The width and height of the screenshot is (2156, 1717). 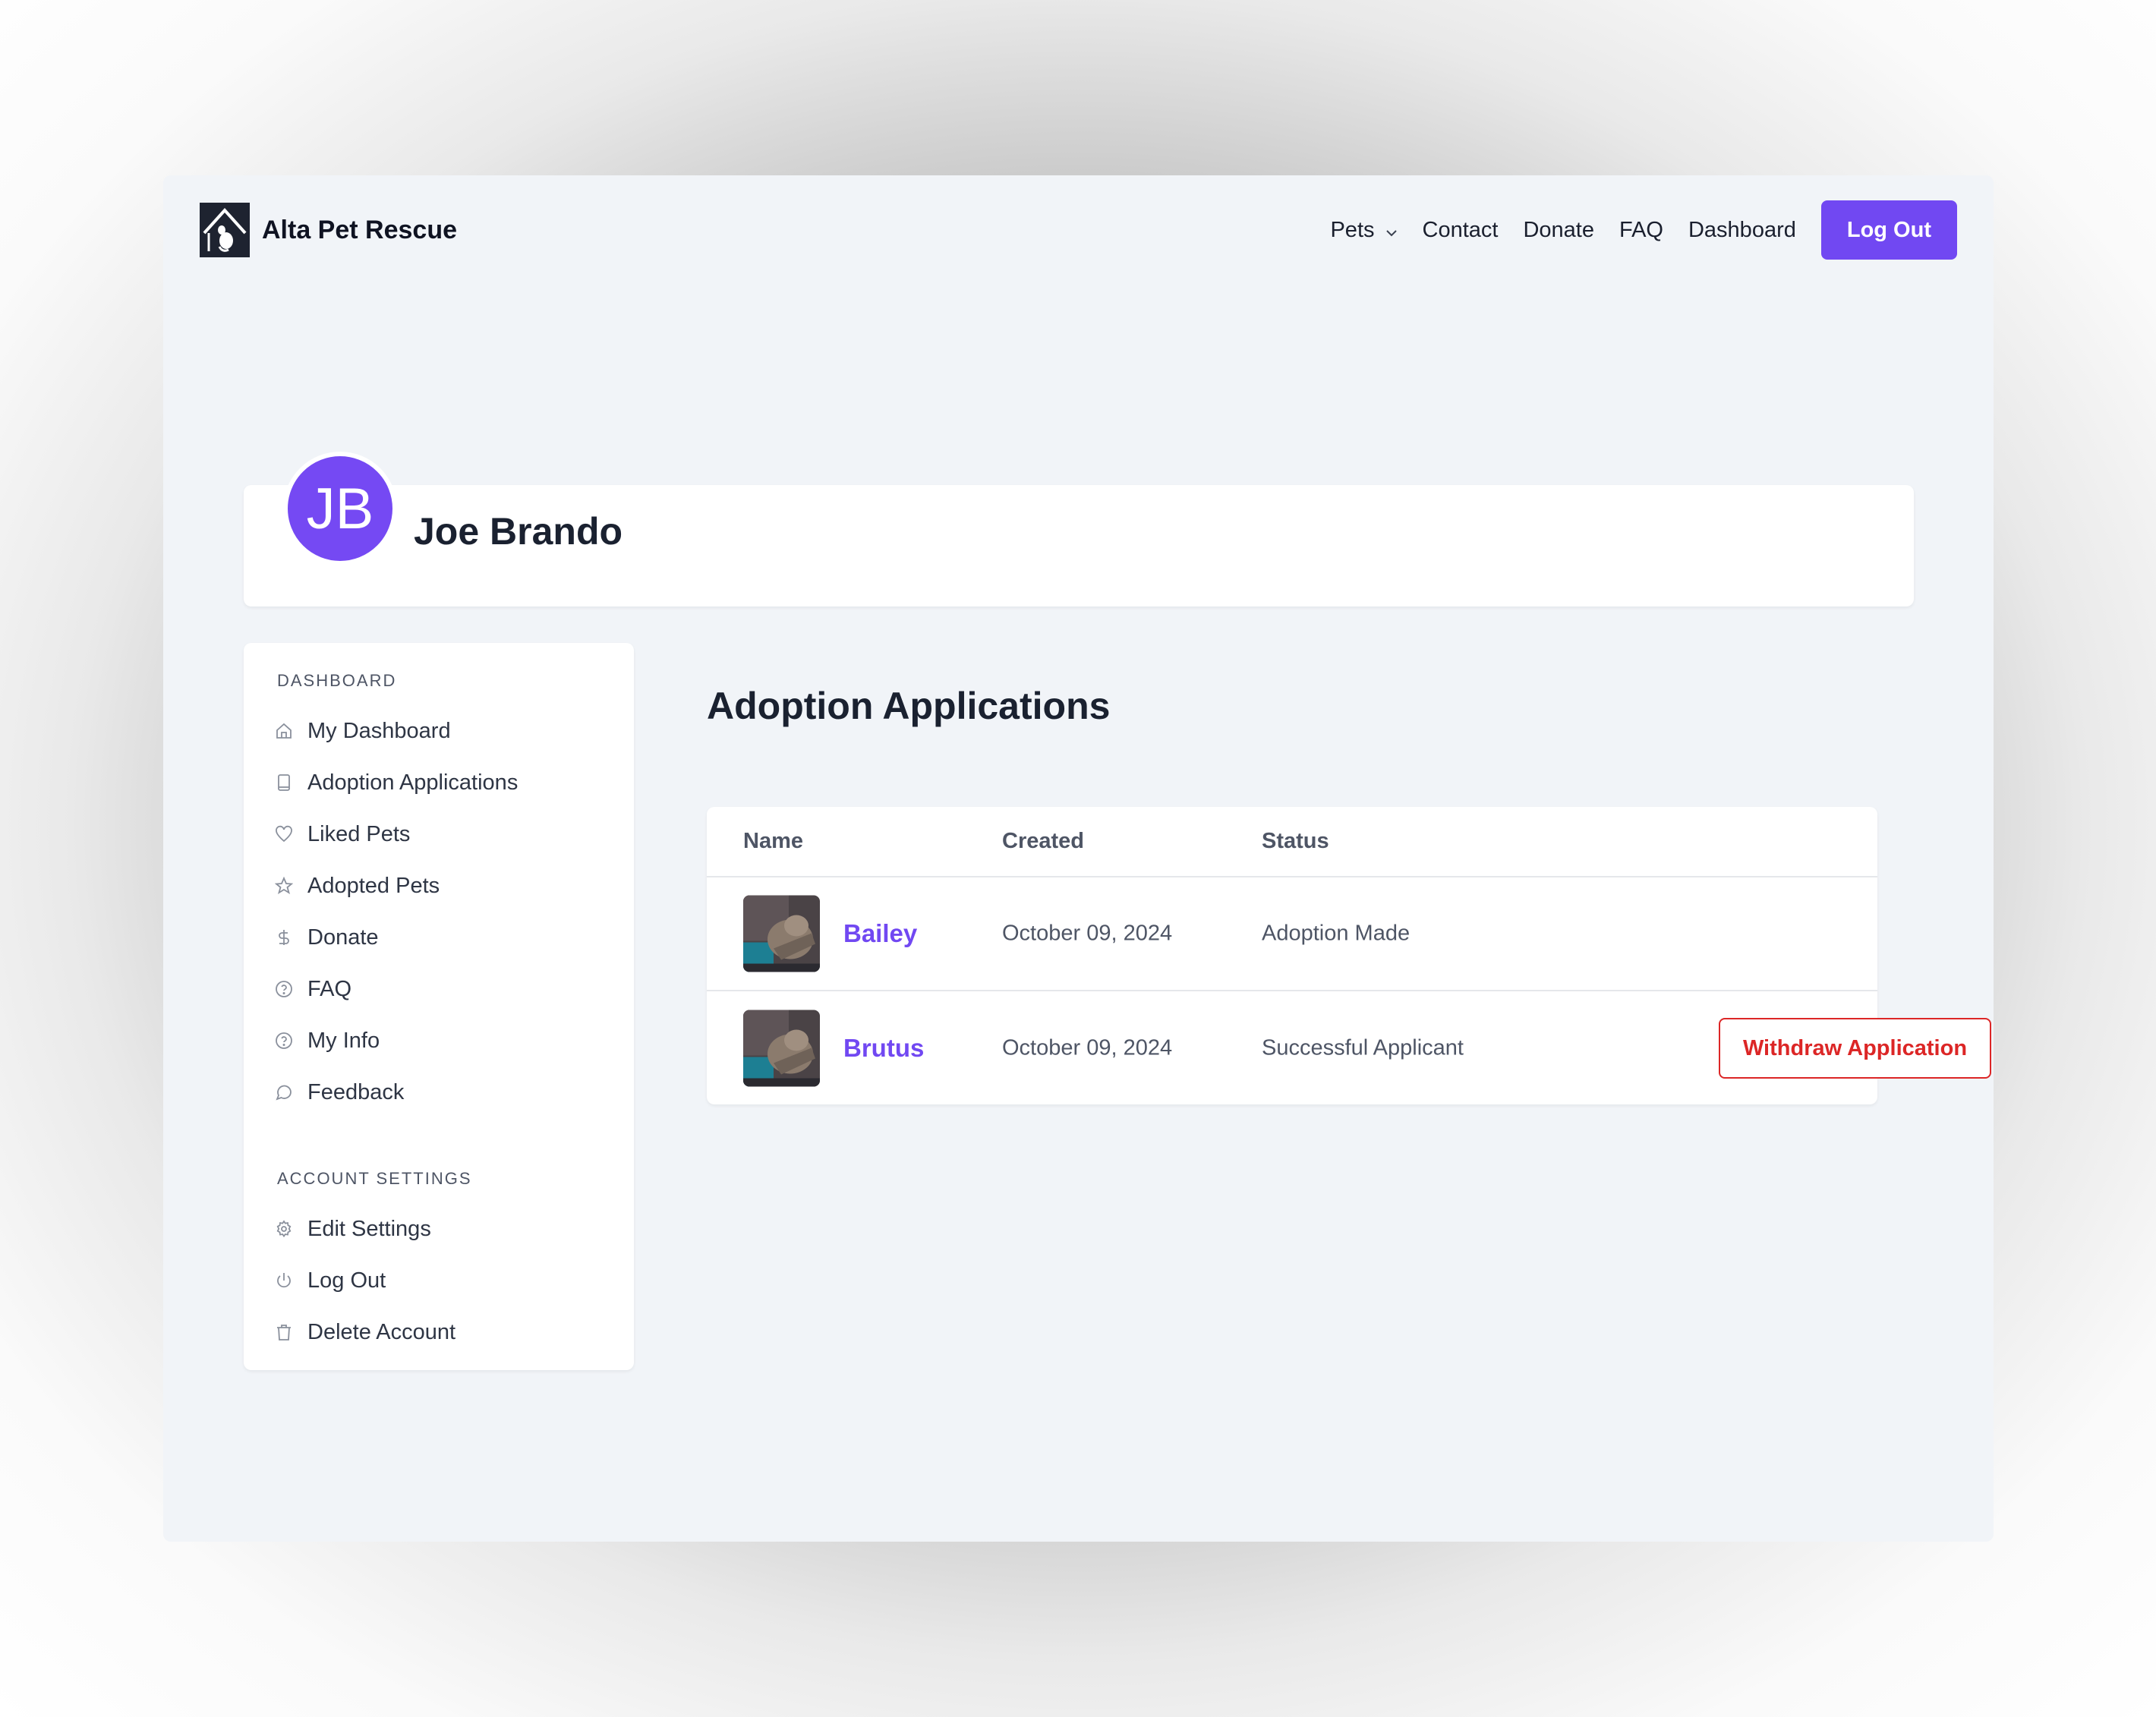 What do you see at coordinates (1461, 231) in the screenshot?
I see `nav-contact: Contact` at bounding box center [1461, 231].